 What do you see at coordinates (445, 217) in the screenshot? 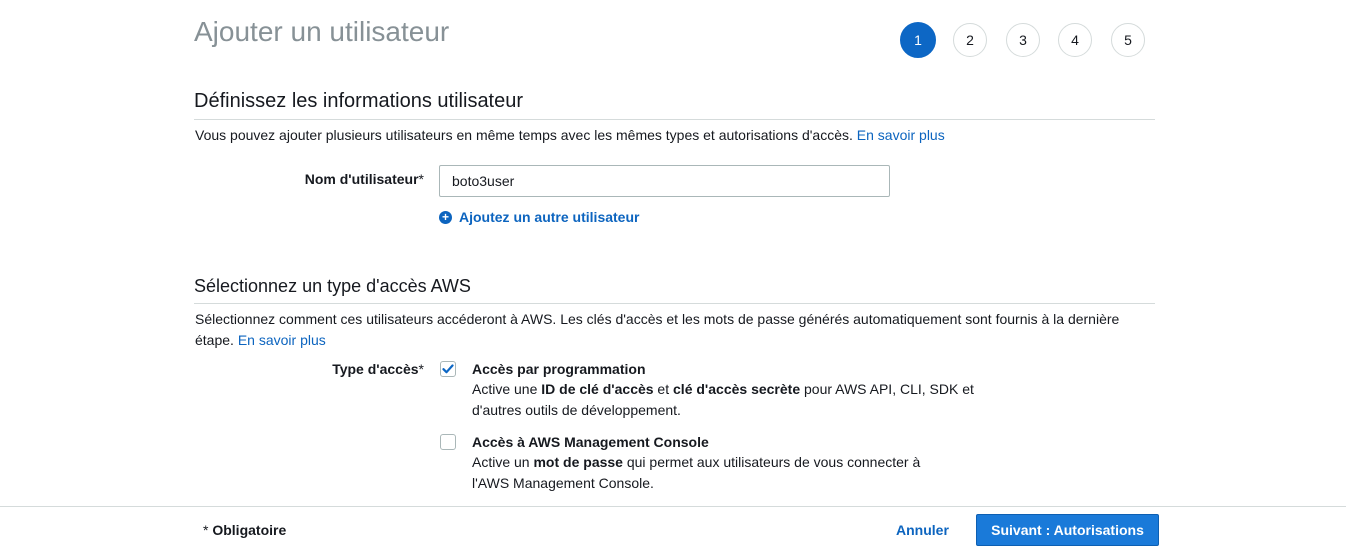
I see `plus-circle-icon: +` at bounding box center [445, 217].